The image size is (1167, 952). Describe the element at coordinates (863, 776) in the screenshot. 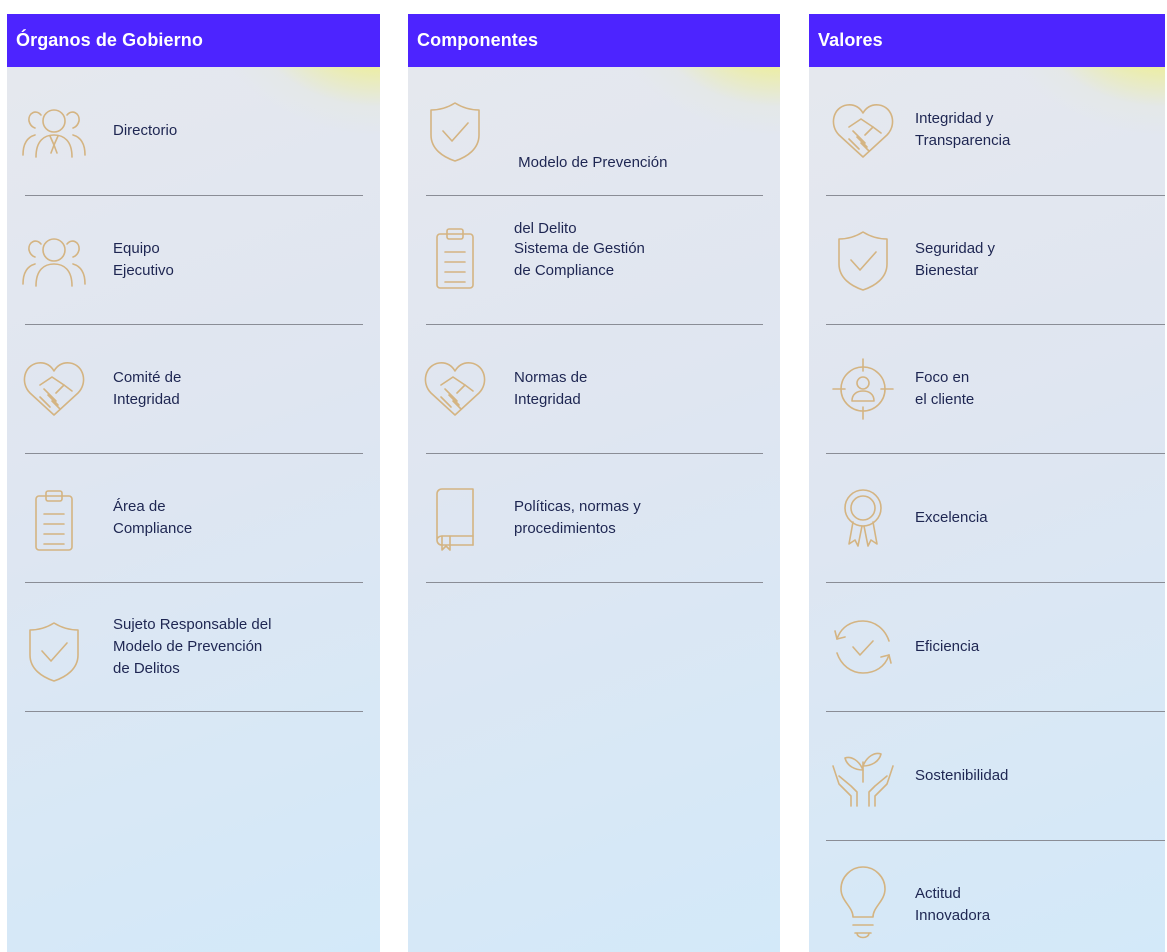

I see `hands-plant-icon` at that location.